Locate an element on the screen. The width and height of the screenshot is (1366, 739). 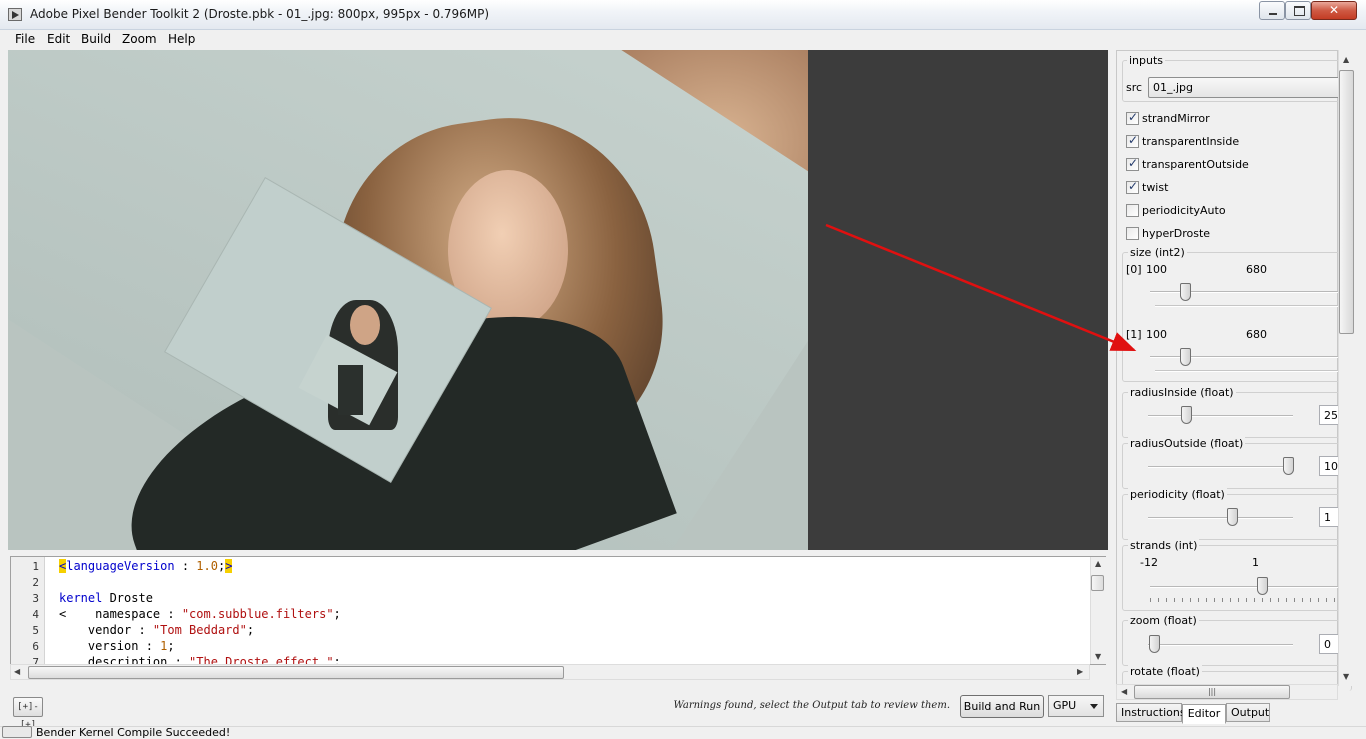
menu-zoom: Zoom is located at coordinates (139, 39).